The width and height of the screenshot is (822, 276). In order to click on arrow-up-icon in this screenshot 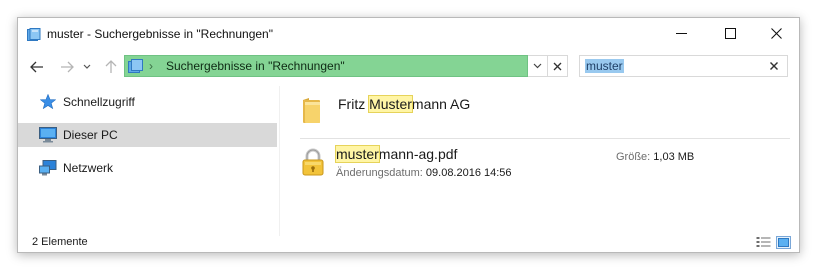, I will do `click(111, 66)`.